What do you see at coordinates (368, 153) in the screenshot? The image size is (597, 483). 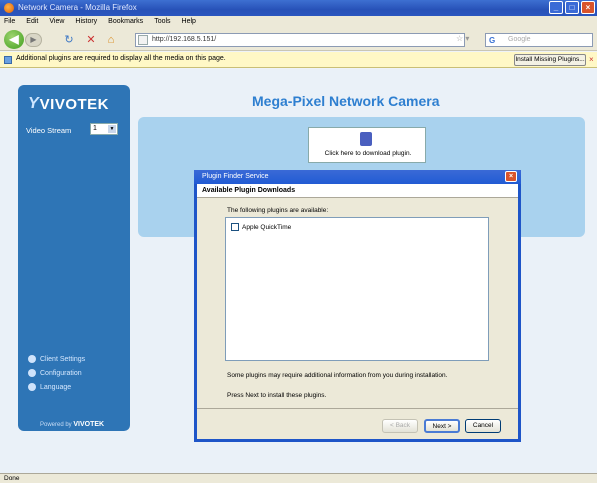 I see `download-plugin-text: Click here to download plugin.` at bounding box center [368, 153].